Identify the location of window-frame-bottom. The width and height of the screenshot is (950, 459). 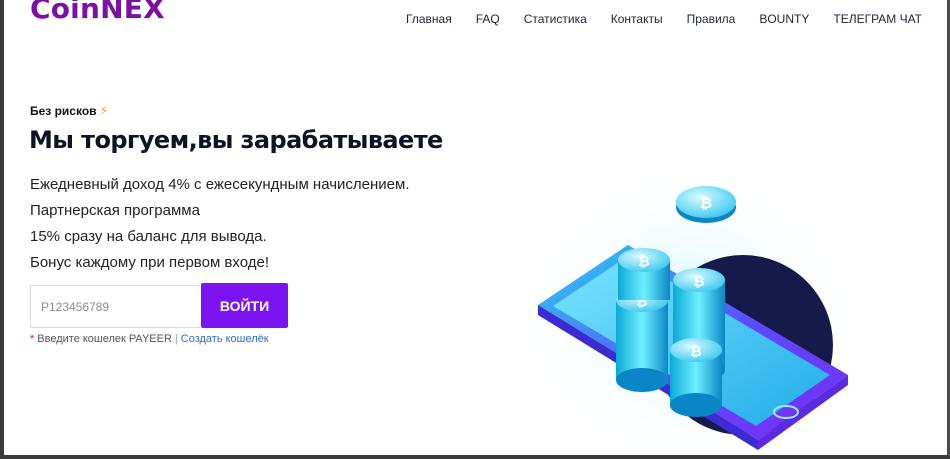
(475, 457).